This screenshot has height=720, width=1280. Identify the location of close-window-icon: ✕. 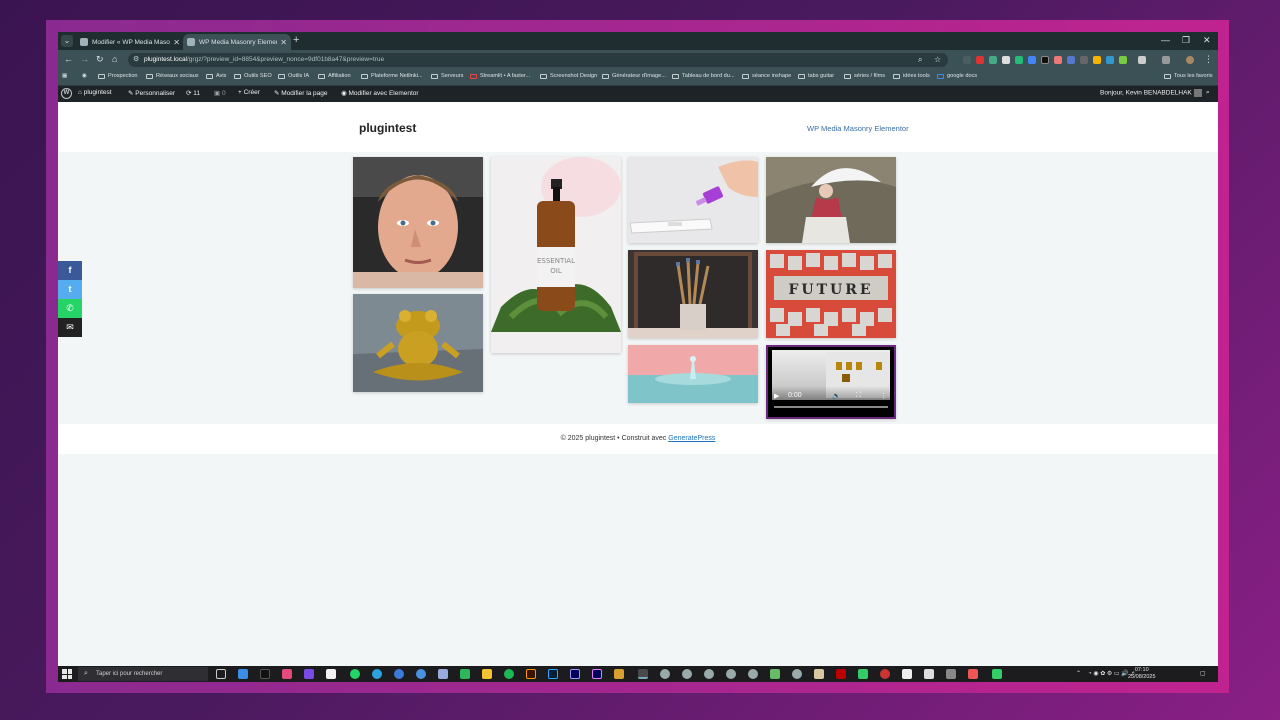
(1207, 40).